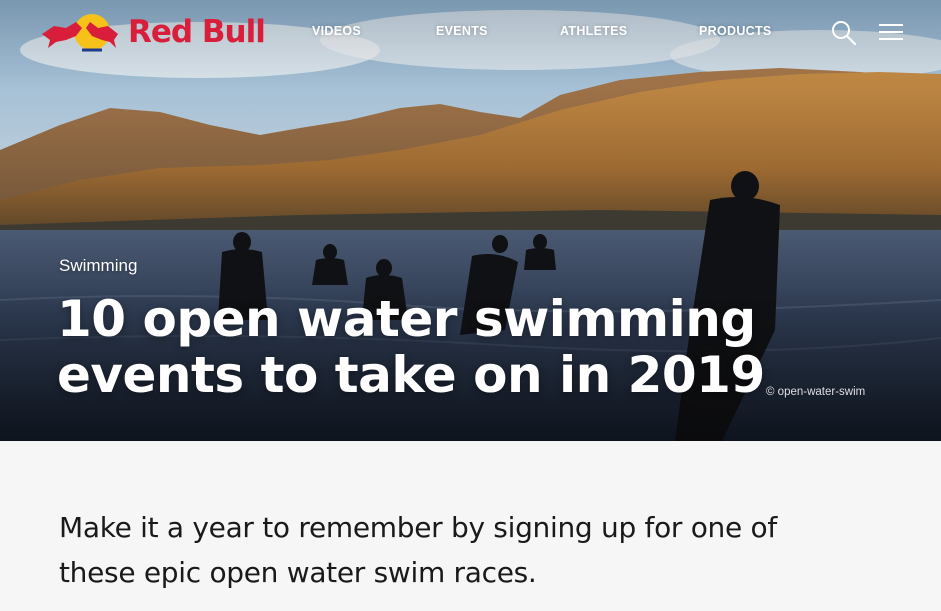 This screenshot has height=611, width=941. I want to click on nav-item-events: EVENTS, so click(462, 31).